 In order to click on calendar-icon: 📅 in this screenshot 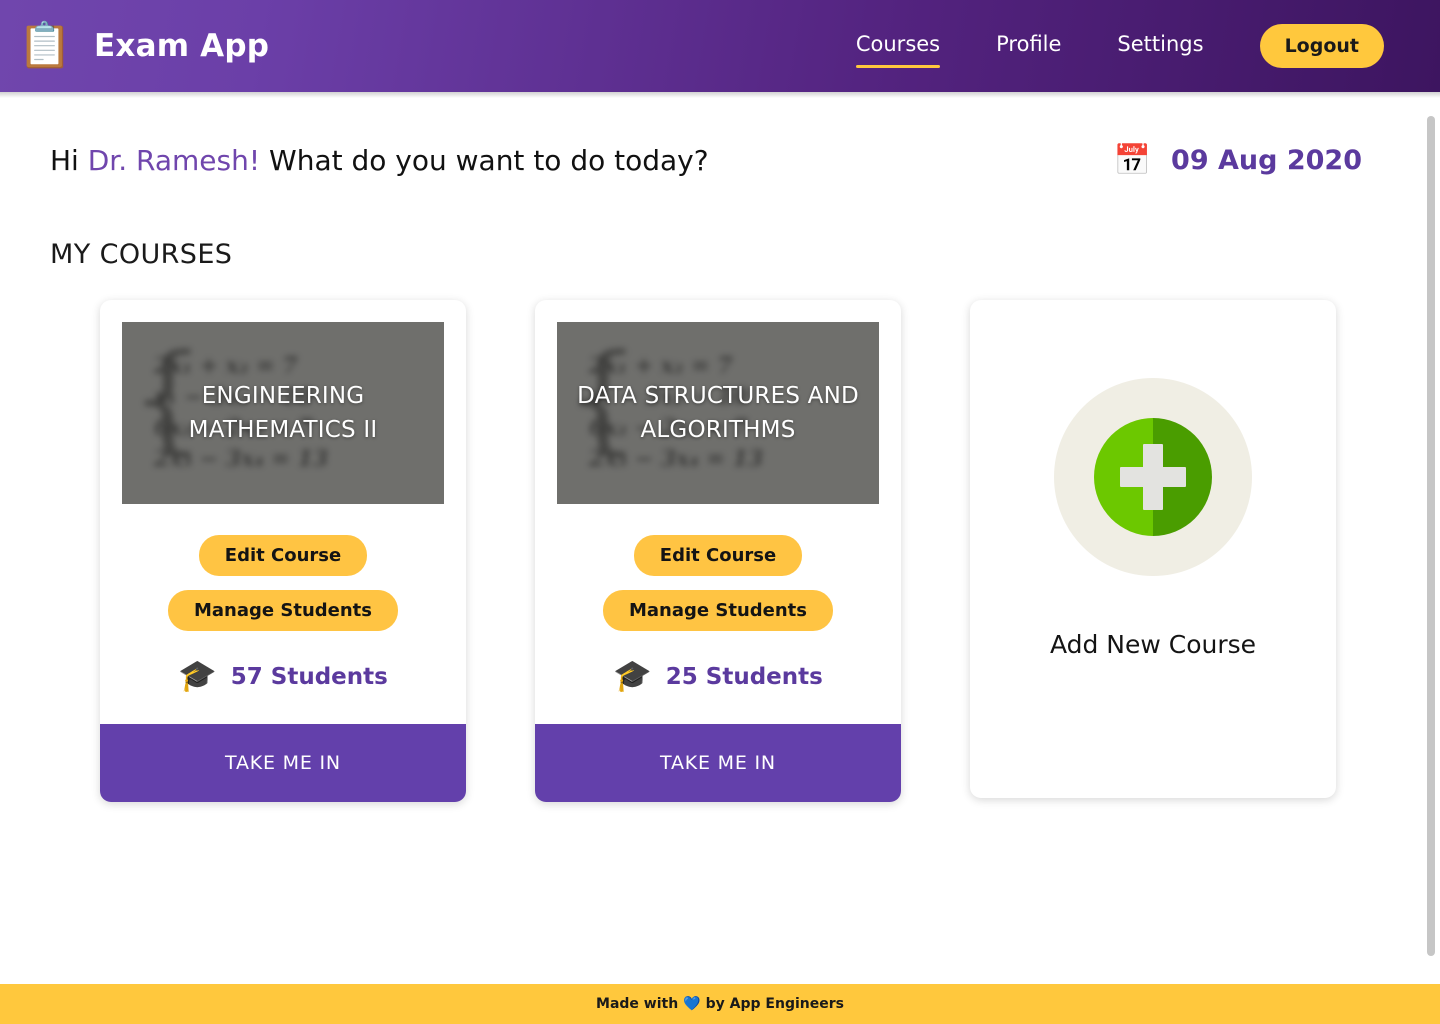, I will do `click(1132, 160)`.